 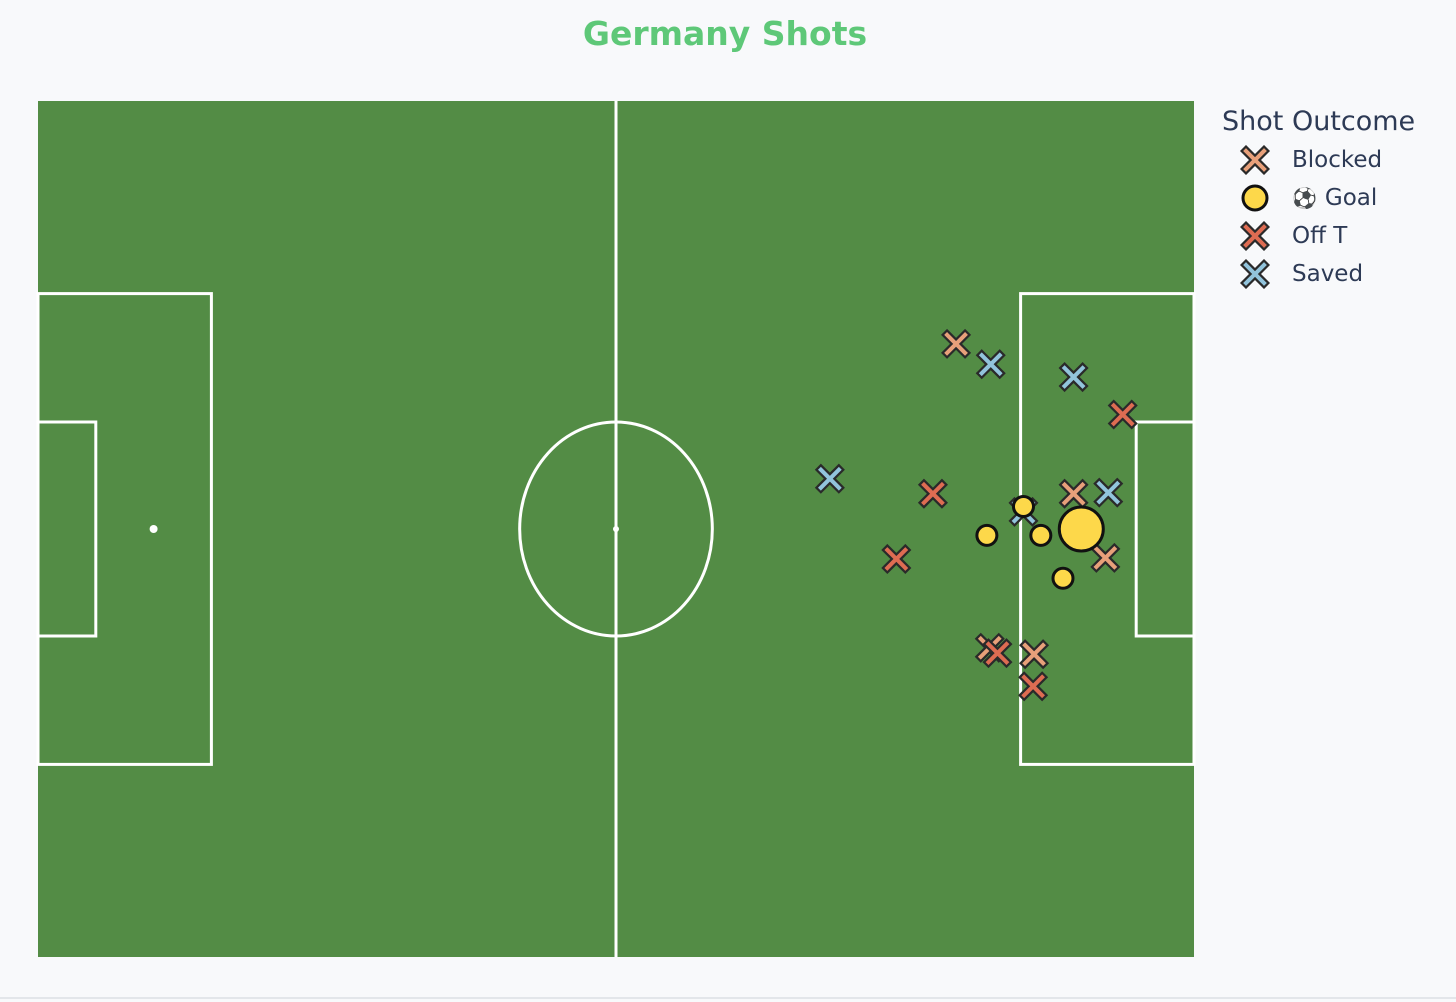 I want to click on legend-label: Goal, so click(x=1351, y=198).